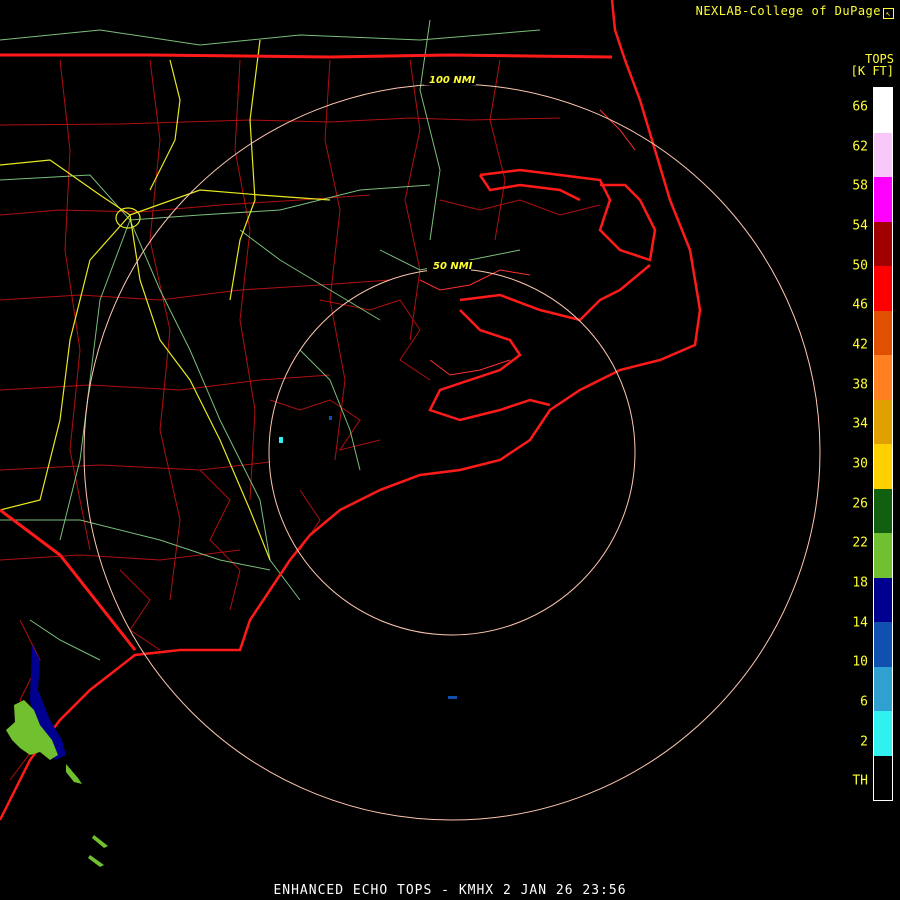 The width and height of the screenshot is (900, 900). I want to click on color-scale-label: 38, so click(860, 384).